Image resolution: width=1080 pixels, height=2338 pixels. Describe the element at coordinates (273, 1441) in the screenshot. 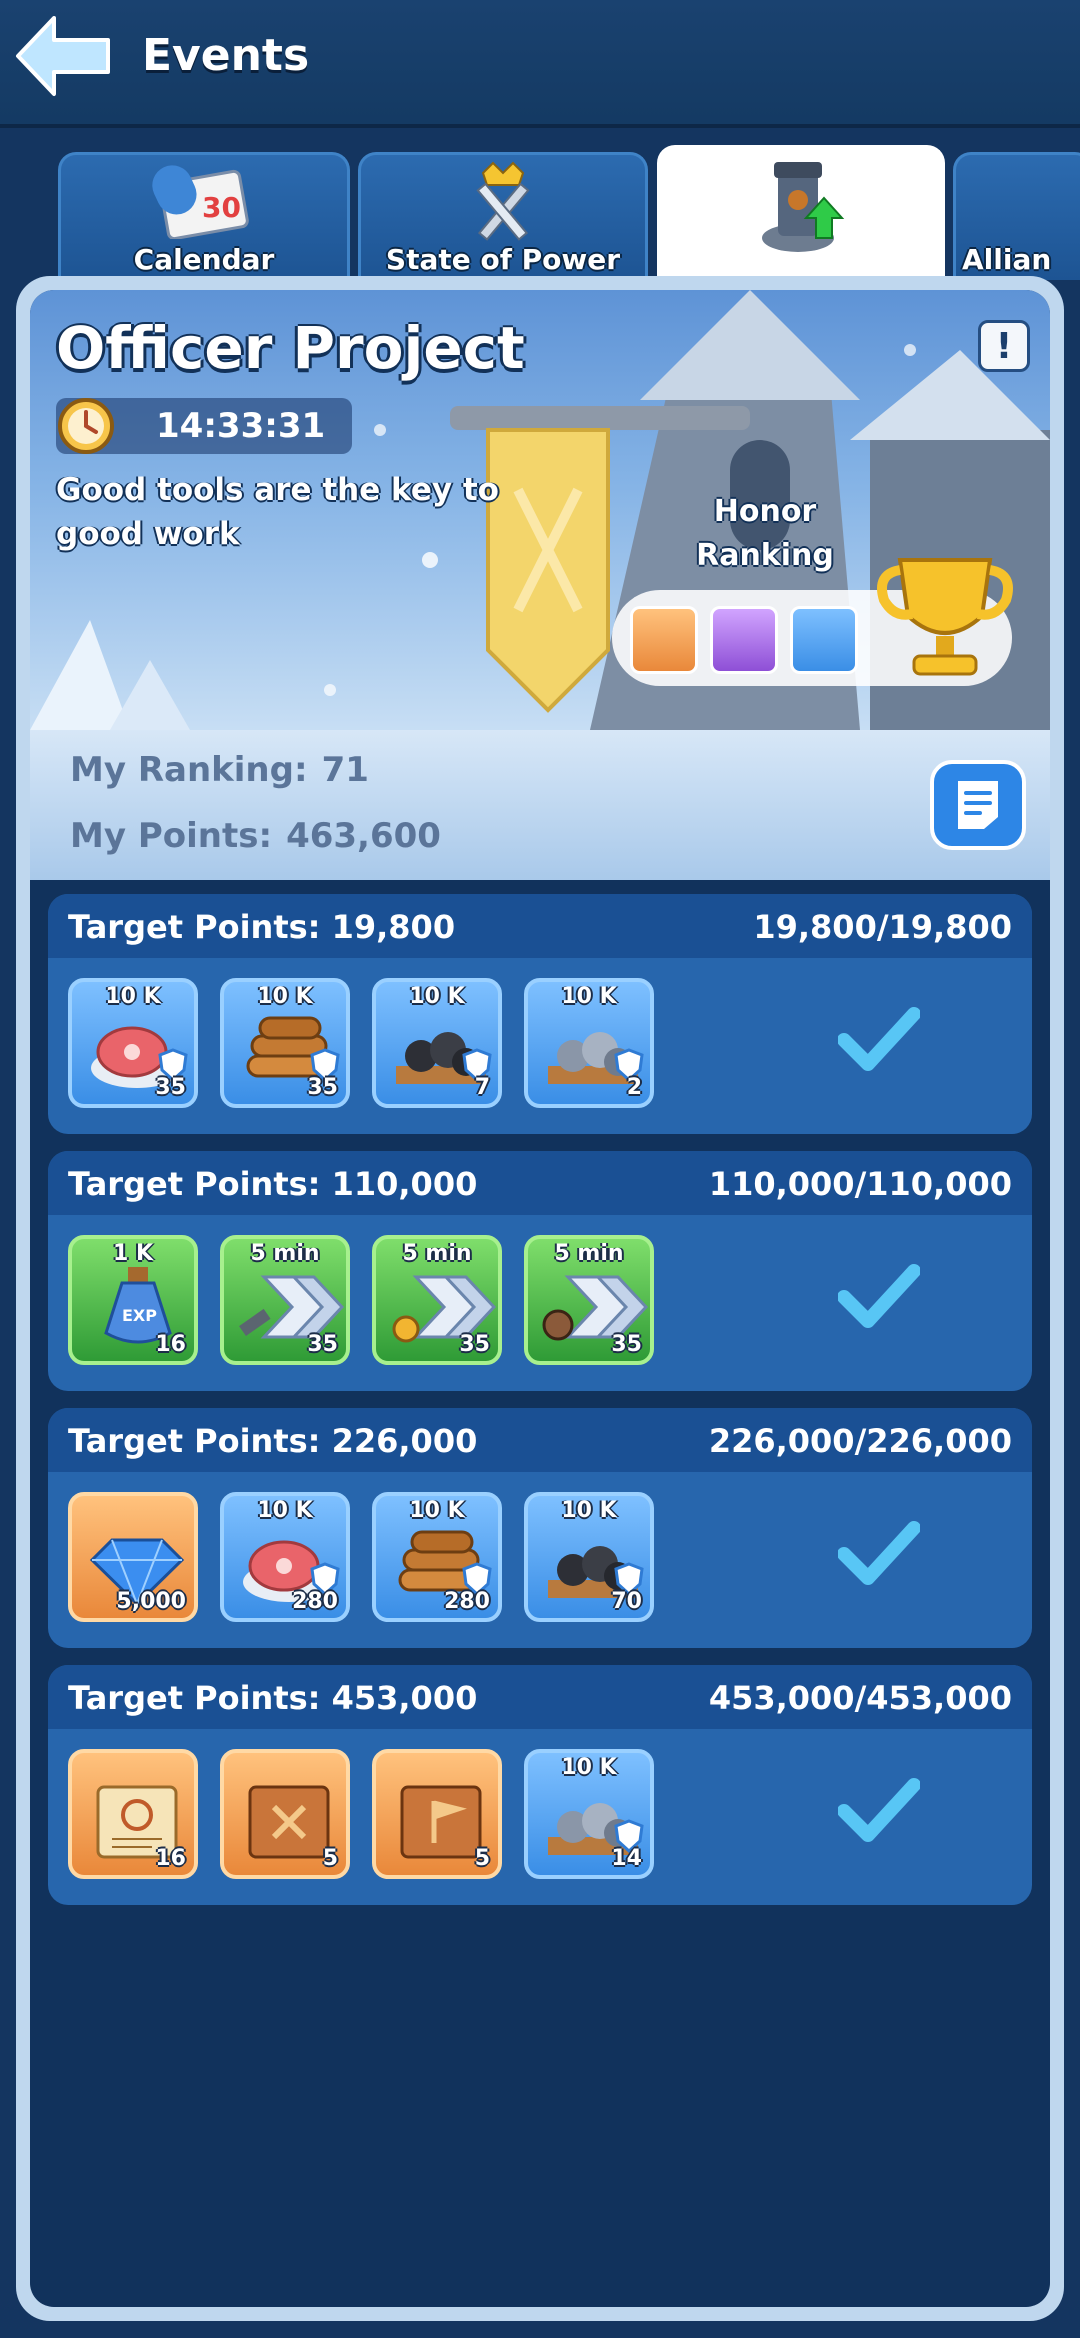

I see `target-title: Target Points: 226,000` at that location.